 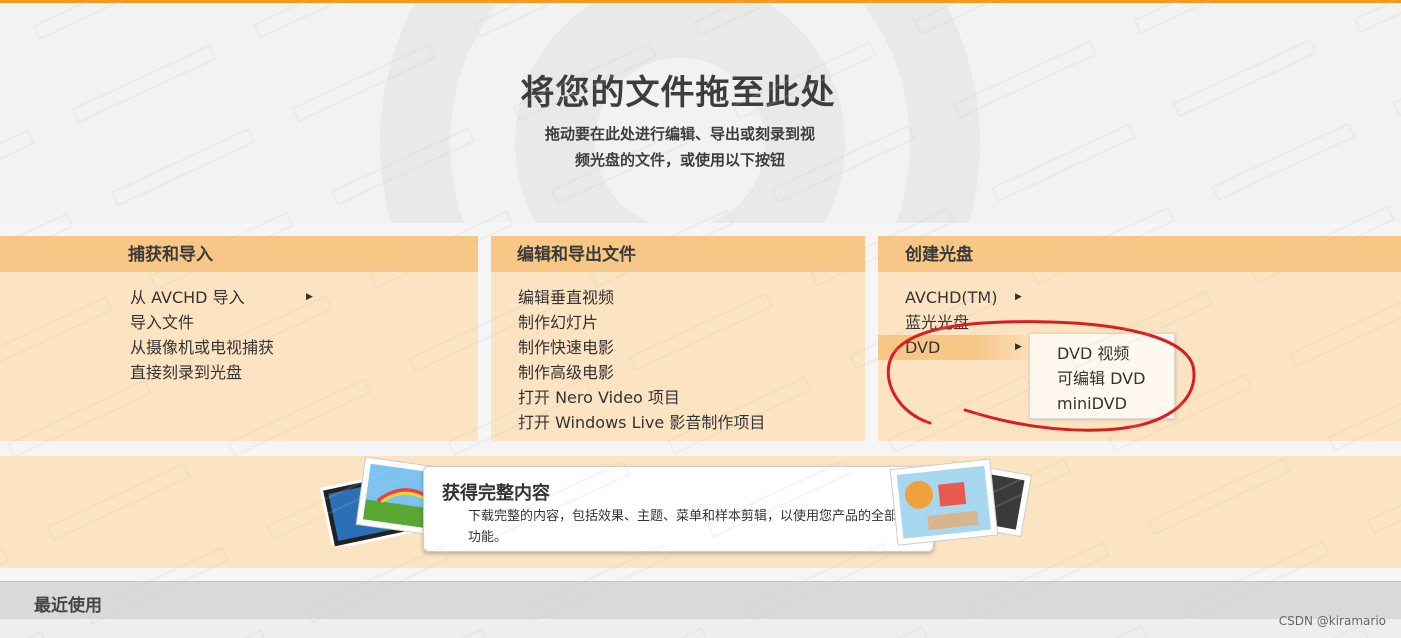 What do you see at coordinates (1041, 376) in the screenshot?
I see `red-circle-annotation` at bounding box center [1041, 376].